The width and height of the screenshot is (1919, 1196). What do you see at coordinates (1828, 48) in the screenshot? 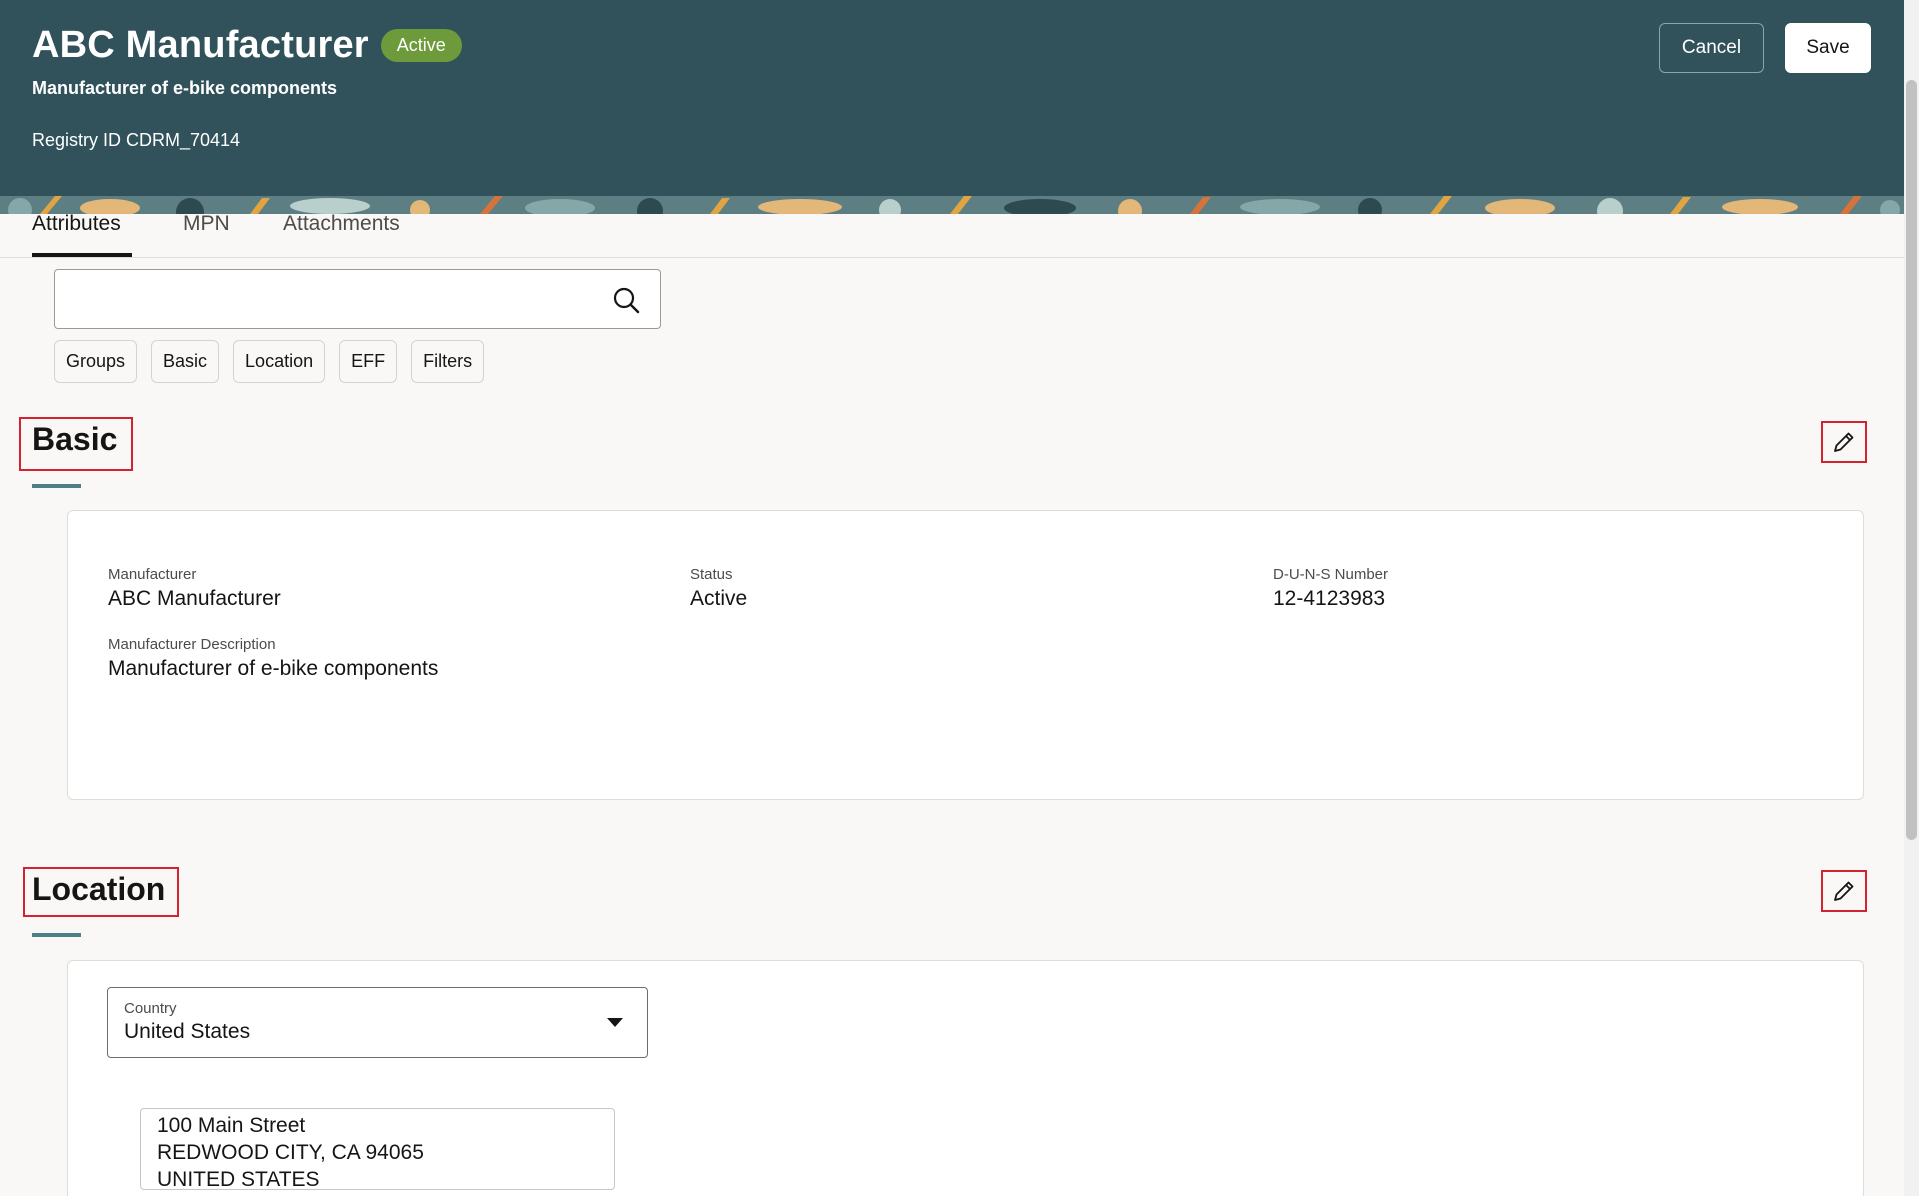
I see `save-button: Save` at bounding box center [1828, 48].